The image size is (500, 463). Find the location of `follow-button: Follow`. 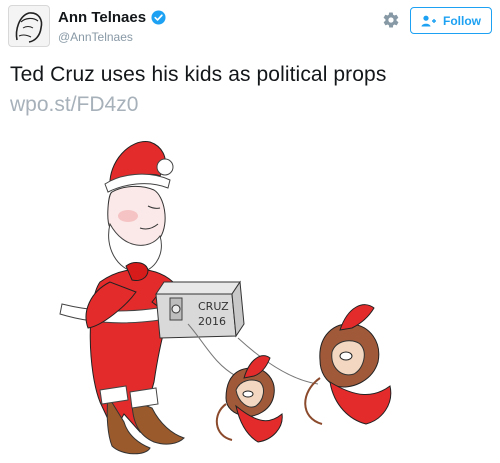

follow-button: Follow is located at coordinates (451, 20).